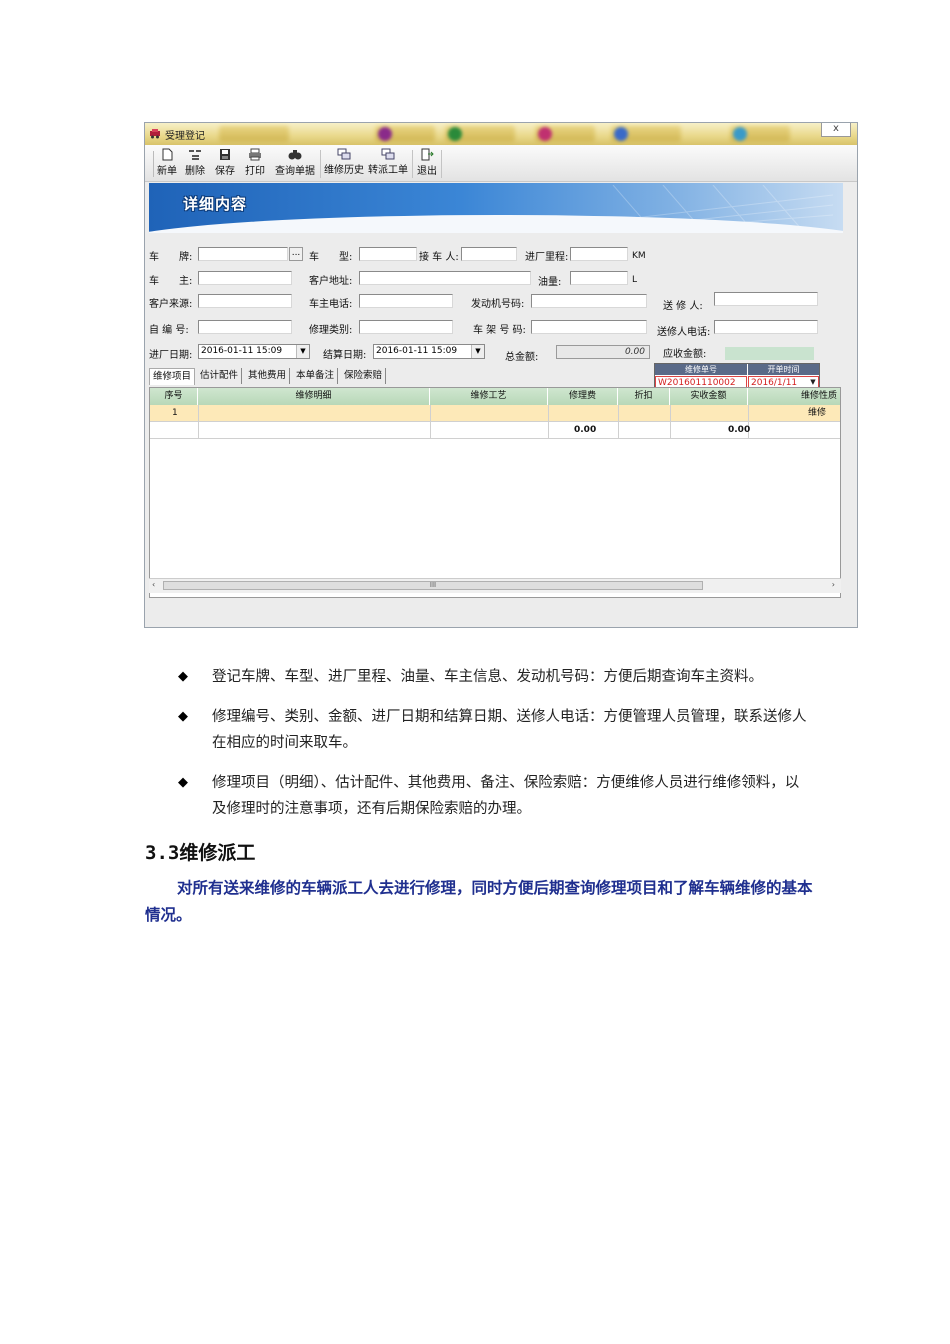 This screenshot has width=950, height=1344. What do you see at coordinates (639, 256) in the screenshot?
I see `mileage-unit: KM` at bounding box center [639, 256].